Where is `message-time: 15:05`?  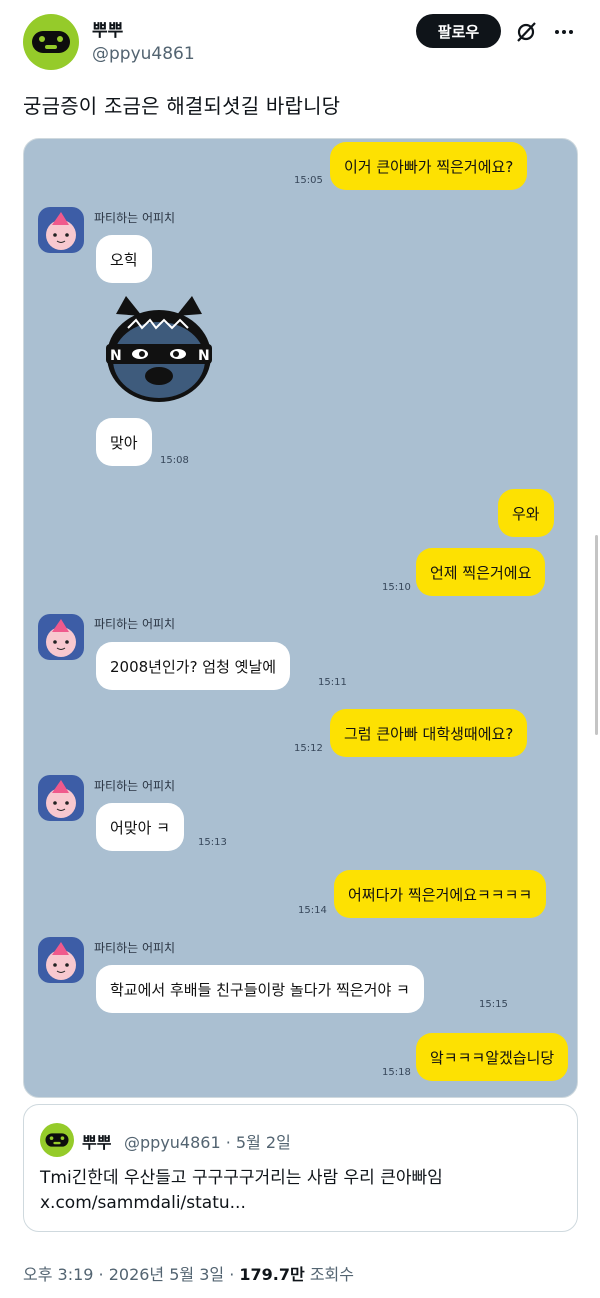 message-time: 15:05 is located at coordinates (308, 180).